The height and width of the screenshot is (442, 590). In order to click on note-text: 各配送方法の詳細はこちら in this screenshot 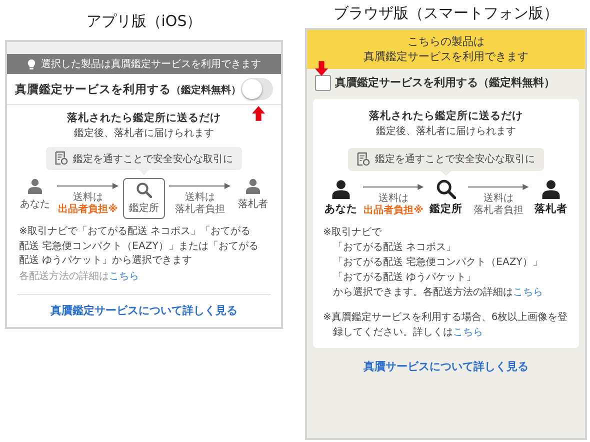, I will do `click(79, 277)`.